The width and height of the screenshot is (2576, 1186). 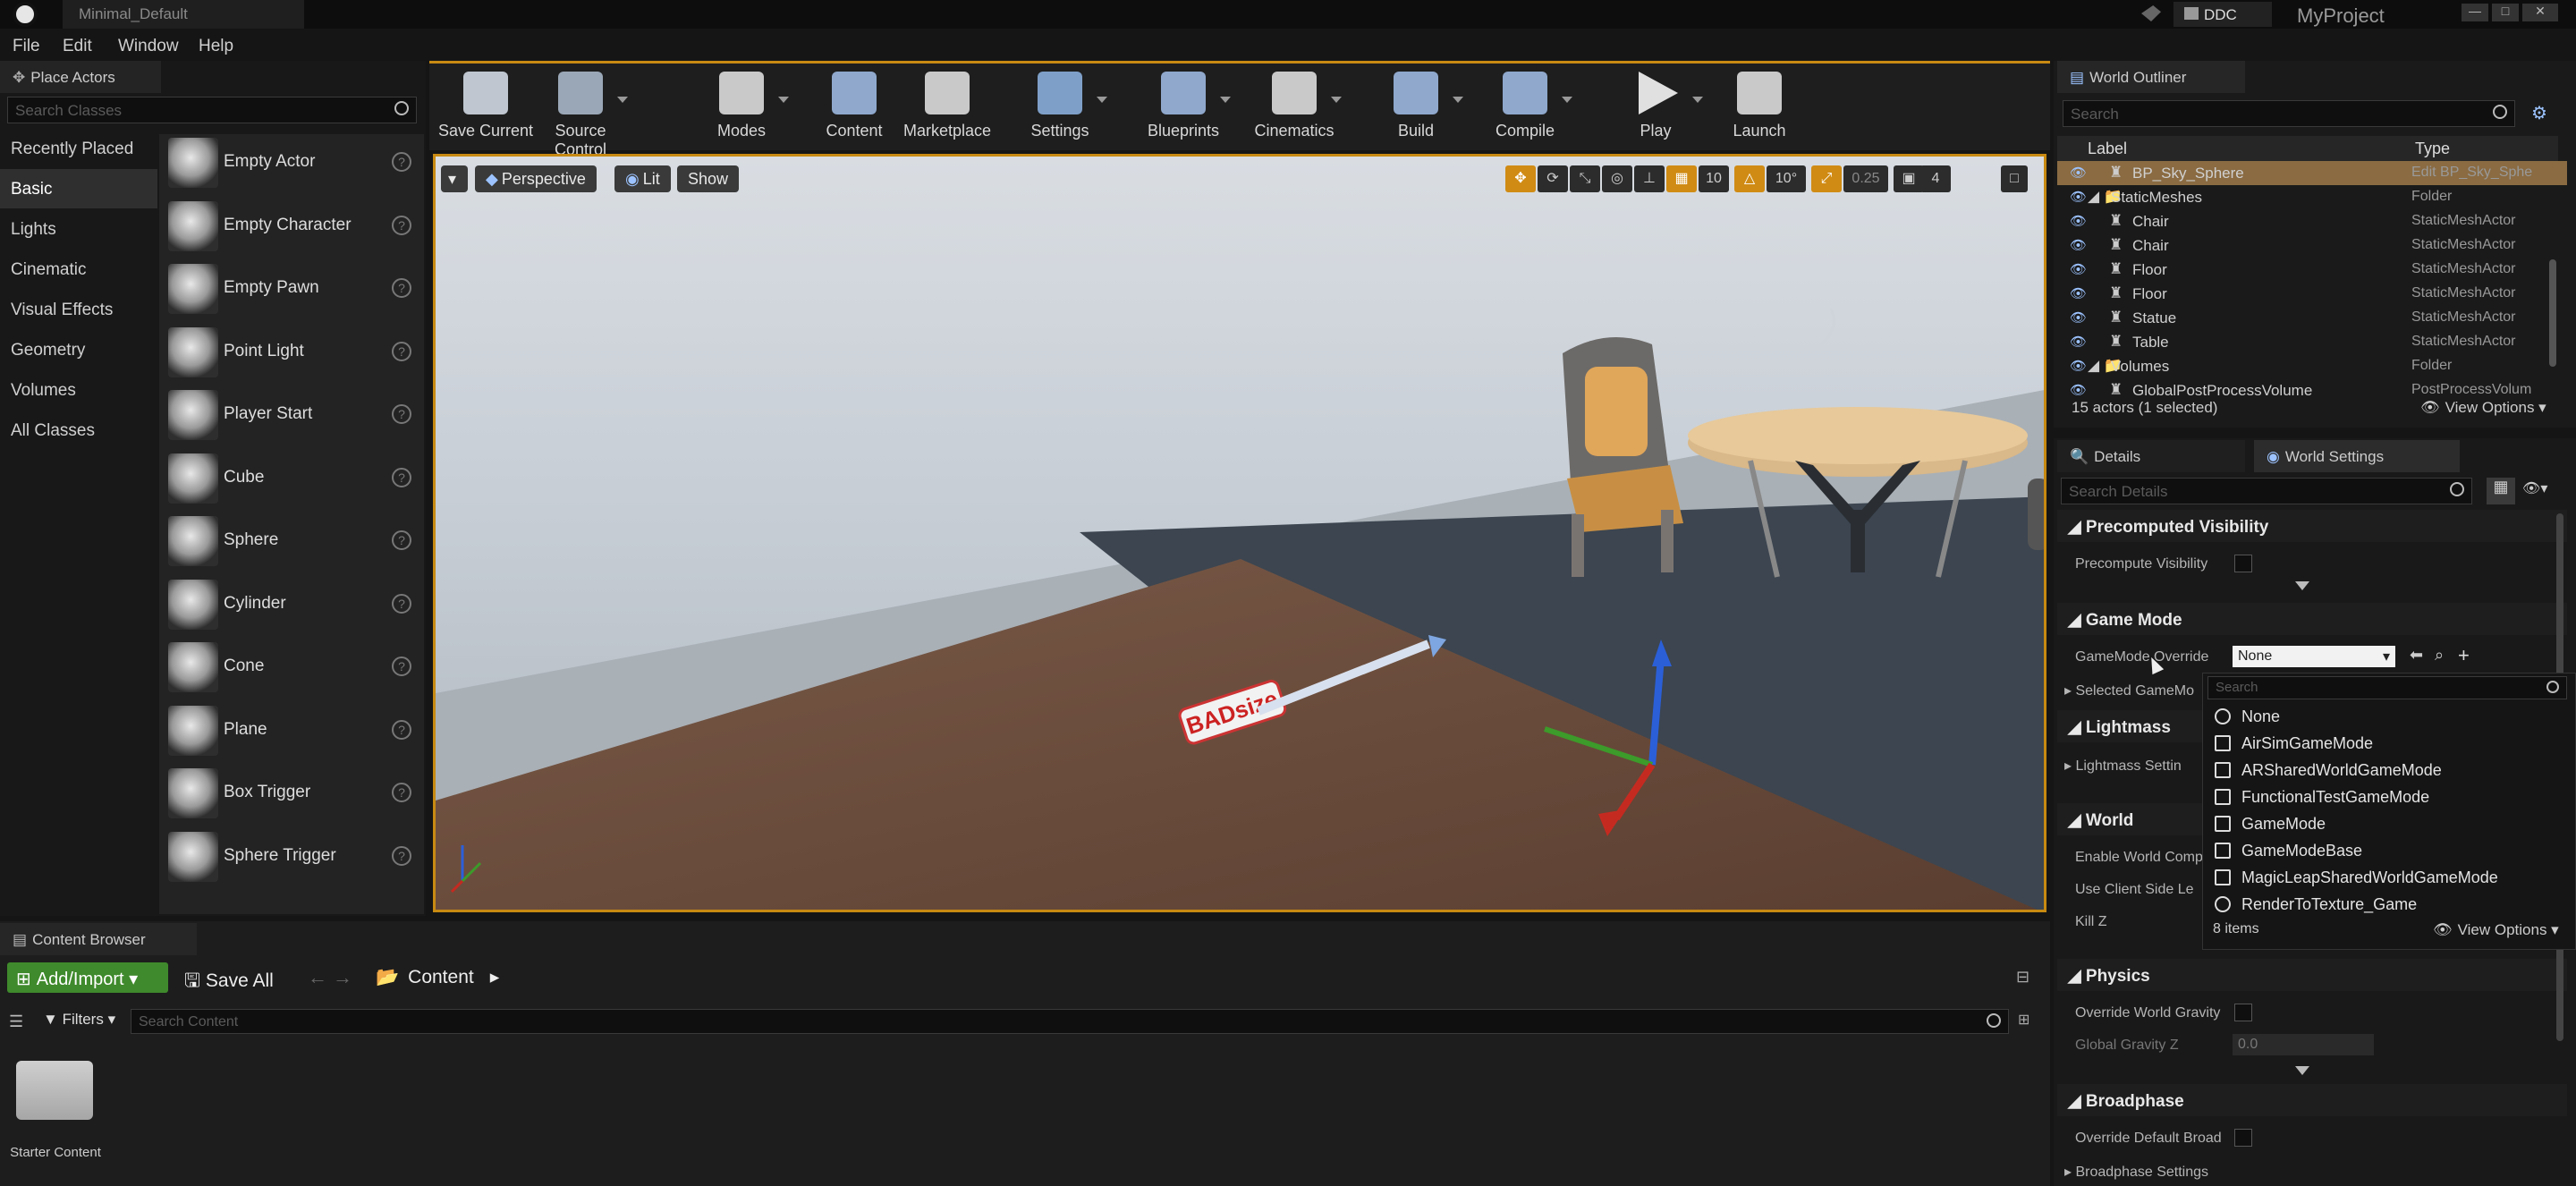 What do you see at coordinates (77, 46) in the screenshot?
I see `menu-edit: Edit` at bounding box center [77, 46].